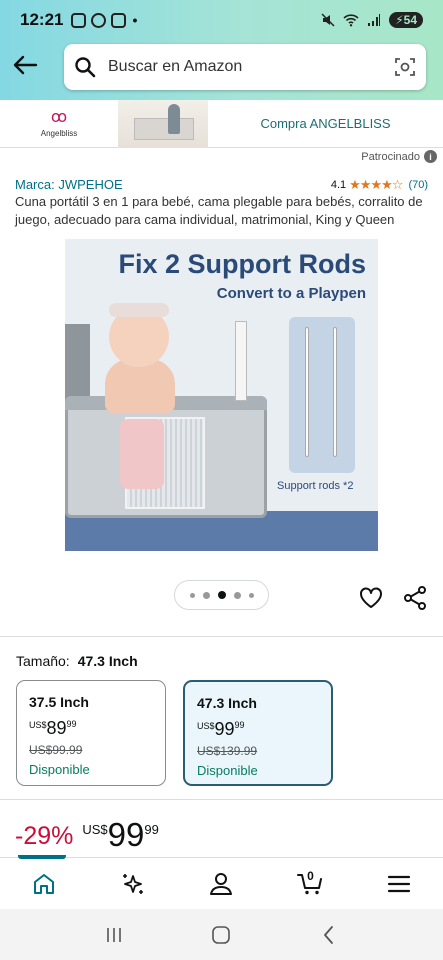 This screenshot has height=960, width=443. Describe the element at coordinates (42, 857) in the screenshot. I see `active-tab-indicator` at that location.